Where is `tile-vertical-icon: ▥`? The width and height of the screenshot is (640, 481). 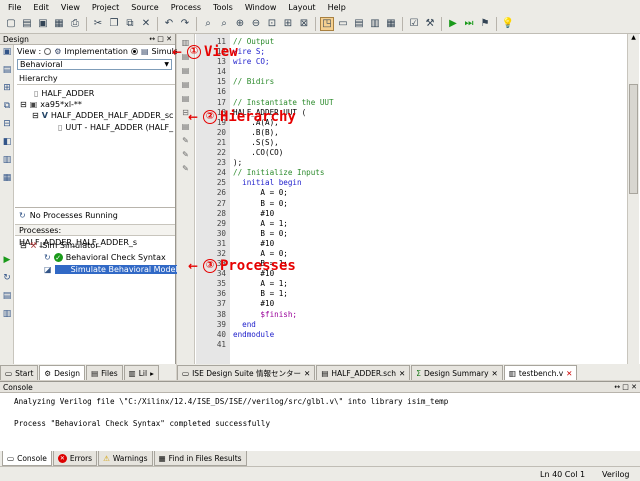 tile-vertical-icon: ▥ is located at coordinates (375, 24).